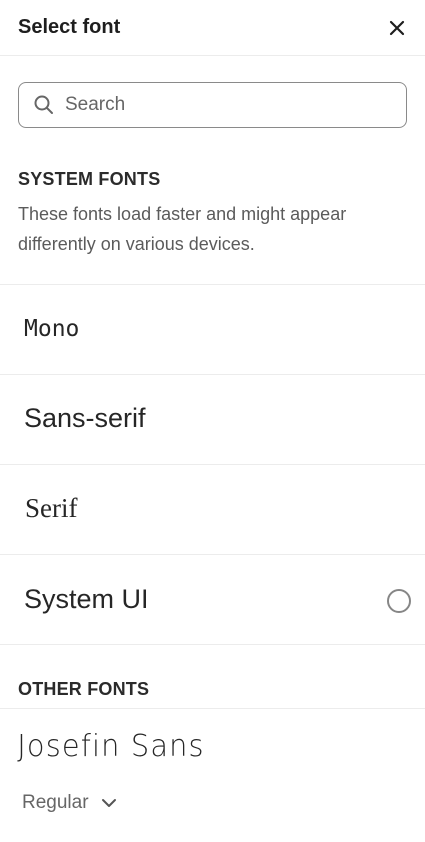  Describe the element at coordinates (69, 27) in the screenshot. I see `dialog-title: Select font` at that location.